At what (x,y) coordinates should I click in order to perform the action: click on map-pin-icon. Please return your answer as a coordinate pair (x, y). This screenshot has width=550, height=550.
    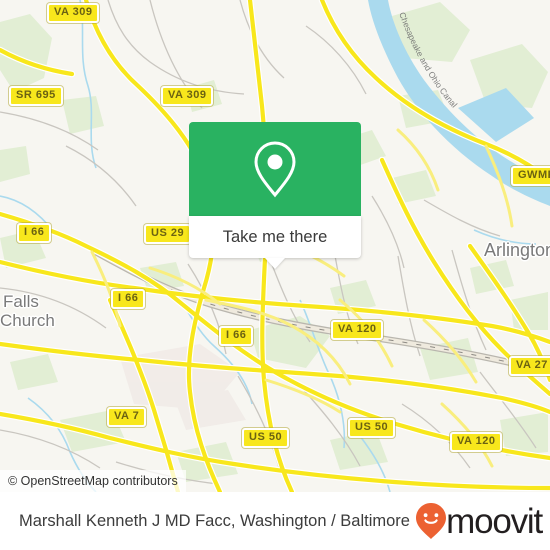
    Looking at the image, I should click on (275, 169).